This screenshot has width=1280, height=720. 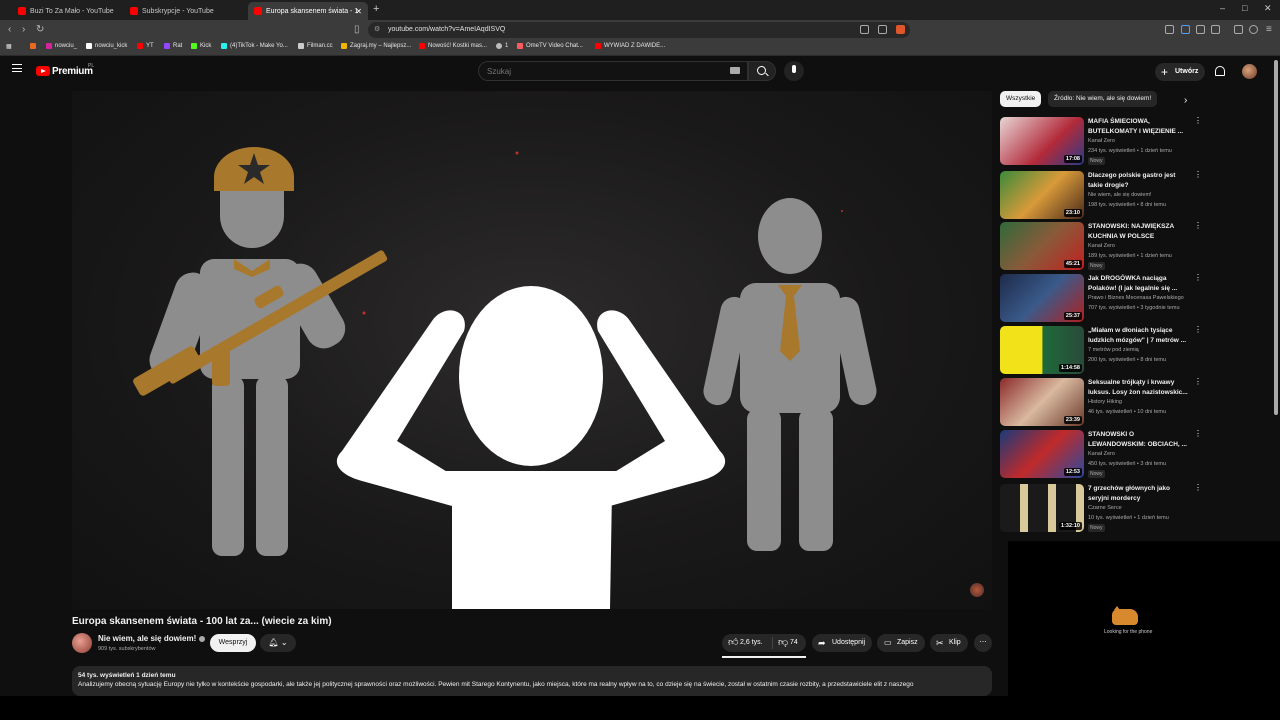 What do you see at coordinates (1269, 29) in the screenshot?
I see `browser-menu-icon: ≡` at bounding box center [1269, 29].